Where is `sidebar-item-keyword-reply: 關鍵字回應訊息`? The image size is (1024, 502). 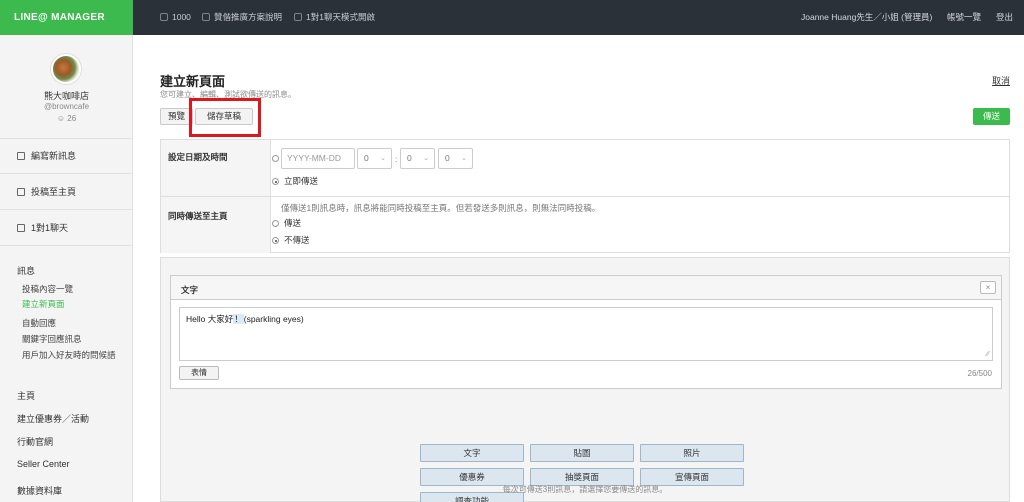
sidebar-item-keyword-reply: 關鍵字回應訊息 is located at coordinates (72, 339).